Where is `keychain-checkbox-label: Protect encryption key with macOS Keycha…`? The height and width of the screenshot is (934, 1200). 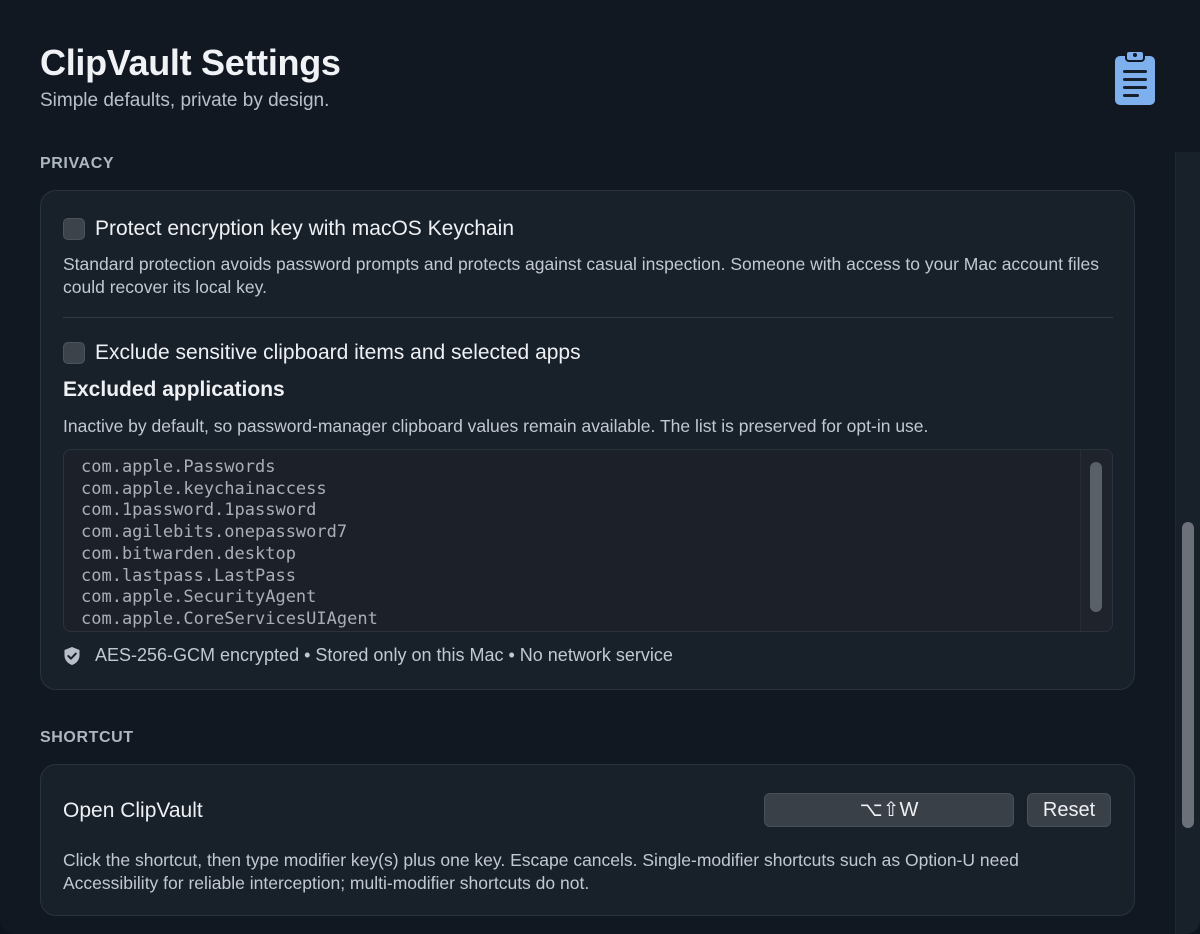 keychain-checkbox-label: Protect encryption key with macOS Keycha… is located at coordinates (304, 229).